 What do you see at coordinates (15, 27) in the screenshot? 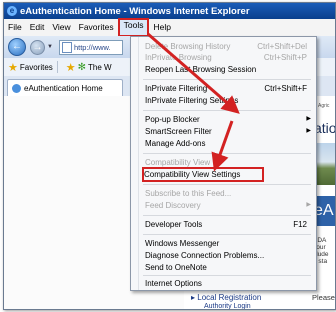
I see `menu-file: File` at bounding box center [15, 27].